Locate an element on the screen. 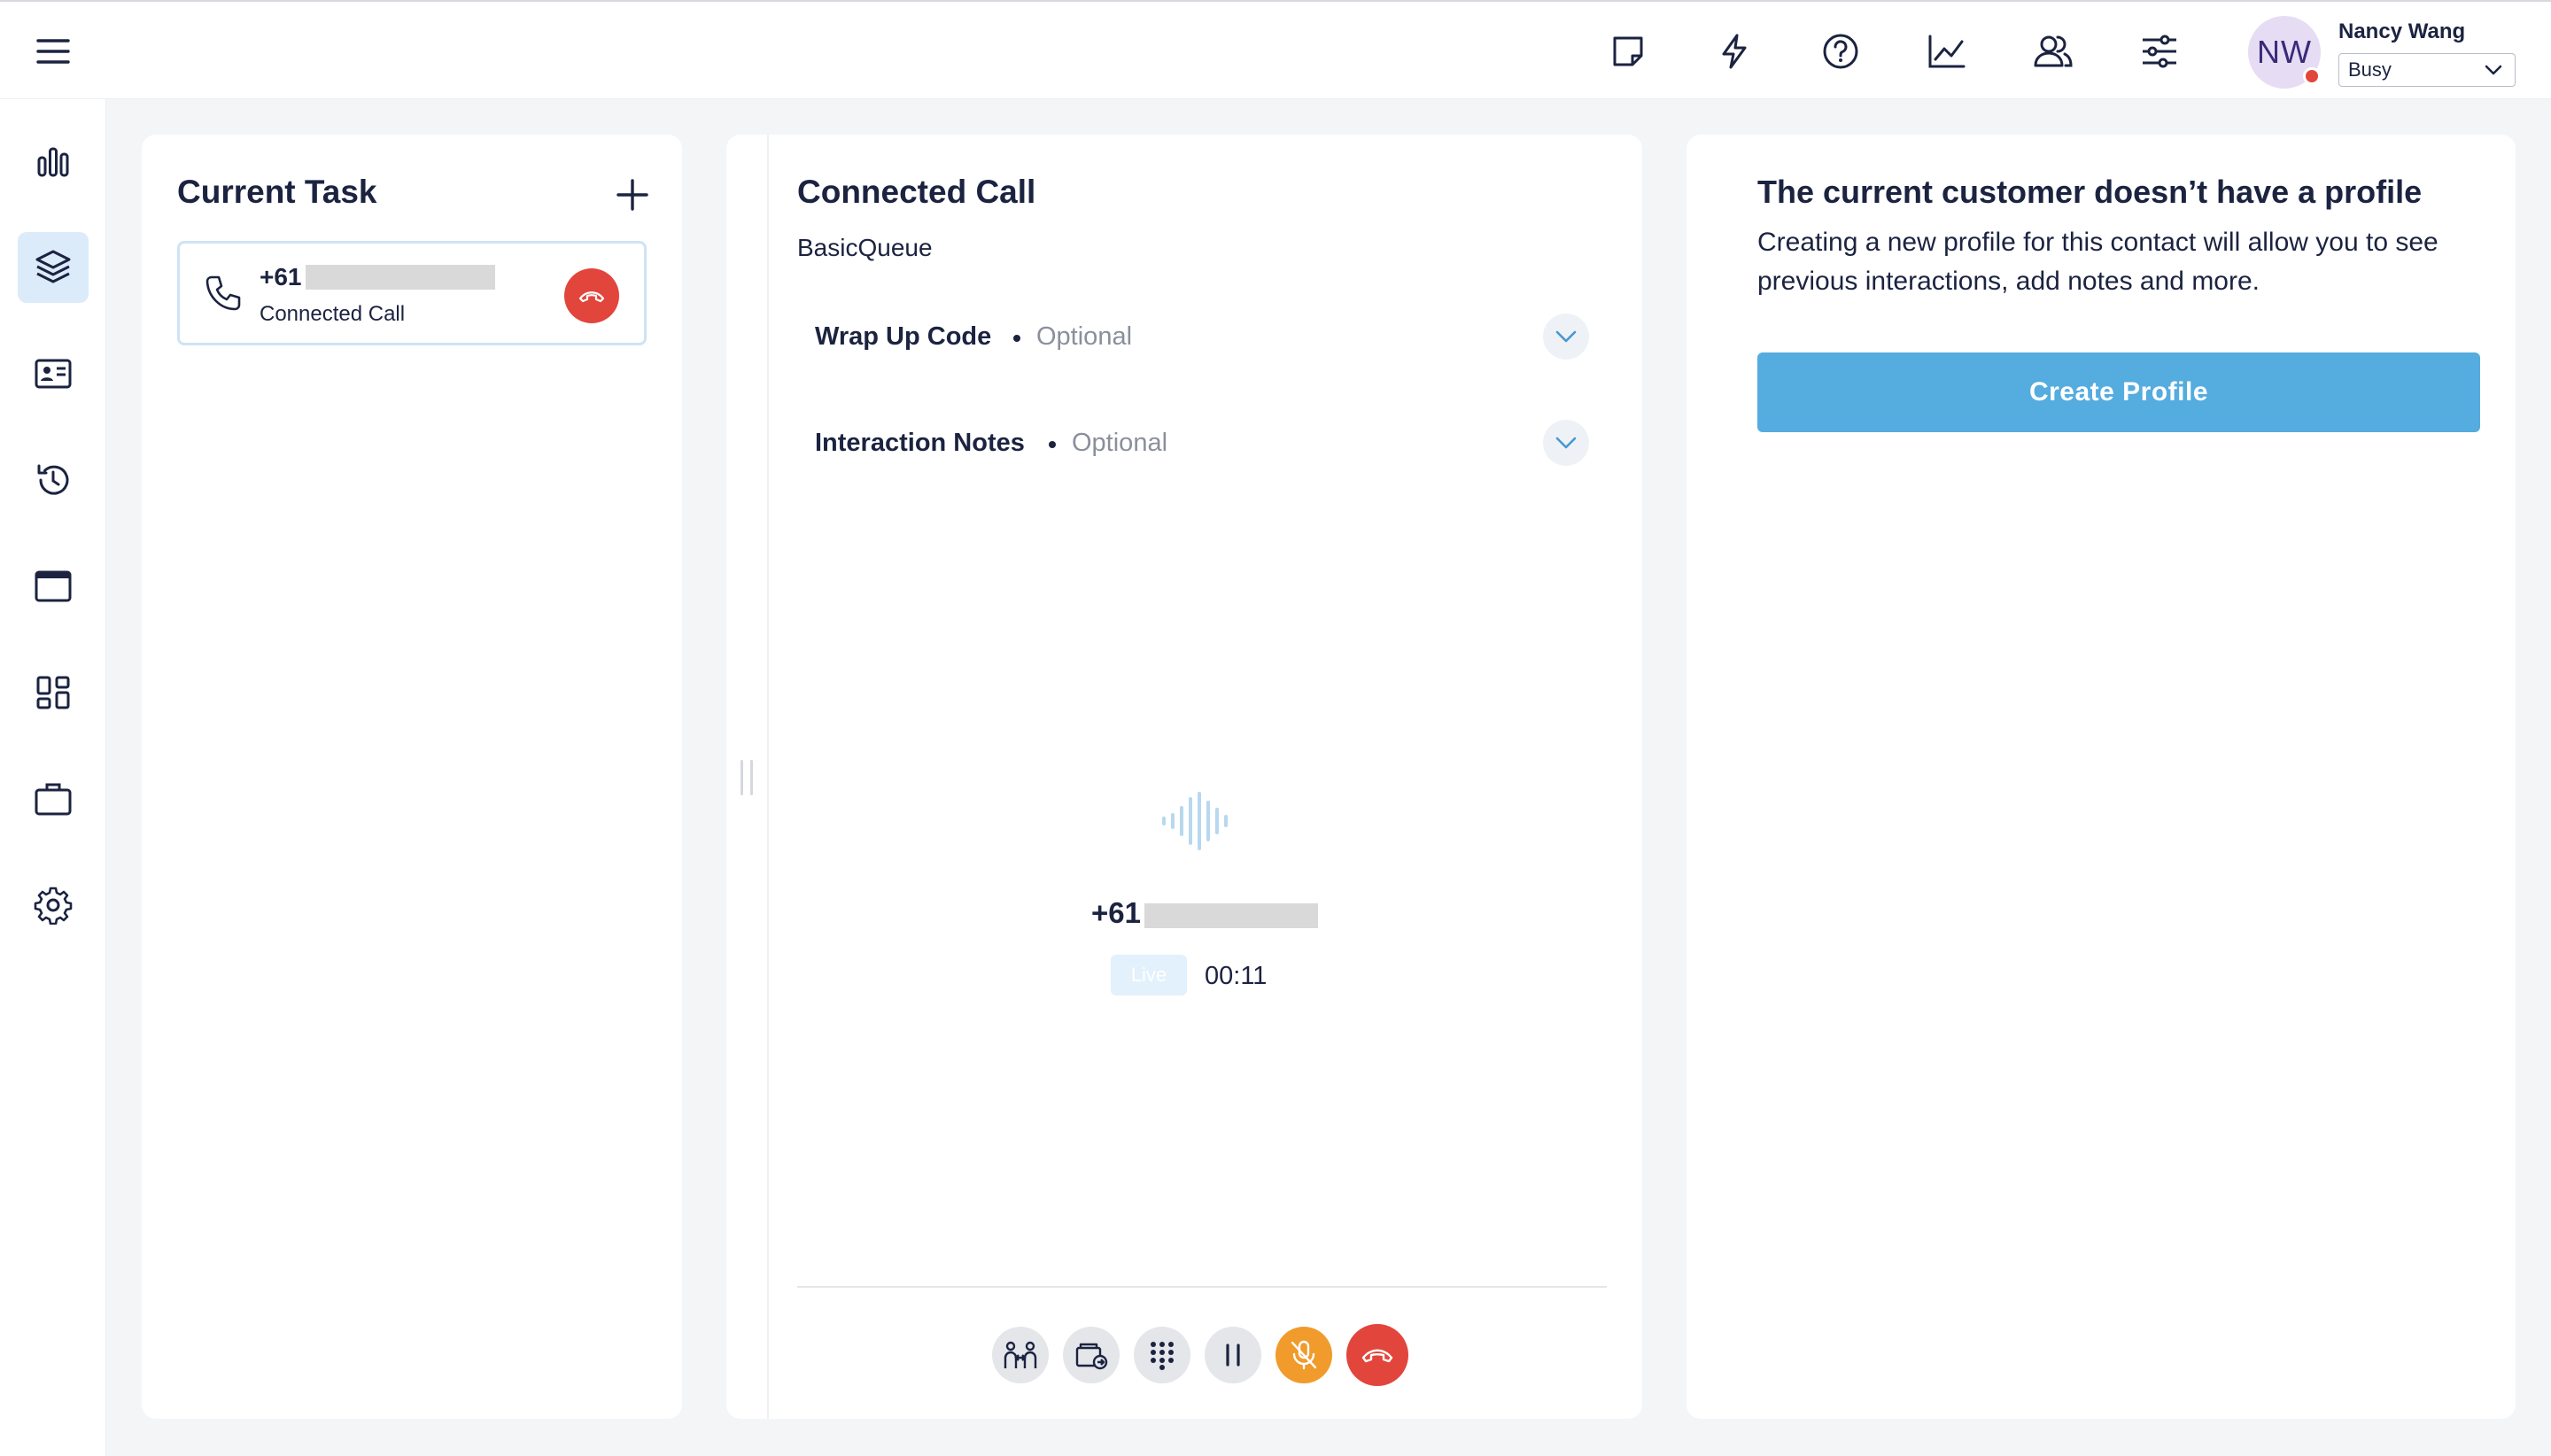 The image size is (2551, 1456). presence-dot is located at coordinates (2312, 76).